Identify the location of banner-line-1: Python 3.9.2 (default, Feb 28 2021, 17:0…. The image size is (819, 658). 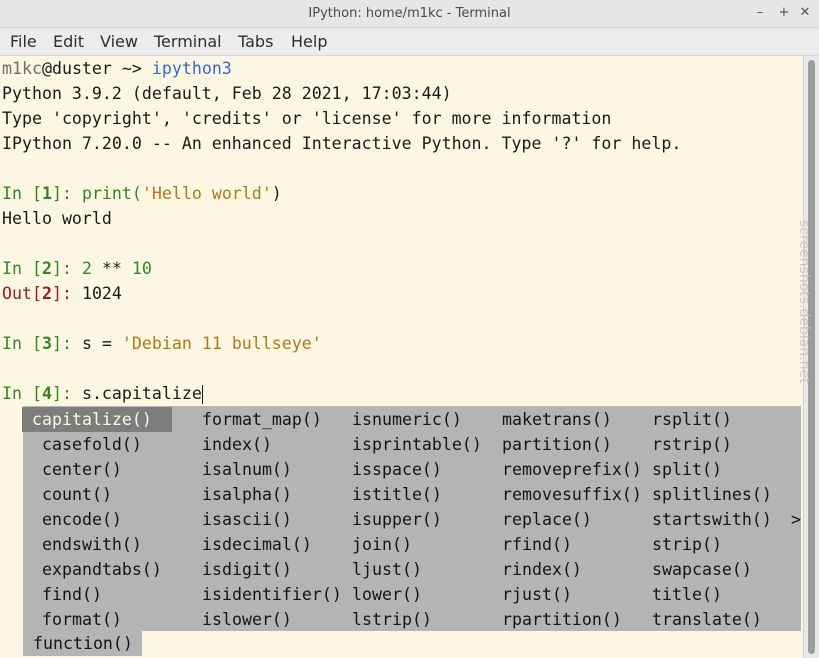
(227, 93).